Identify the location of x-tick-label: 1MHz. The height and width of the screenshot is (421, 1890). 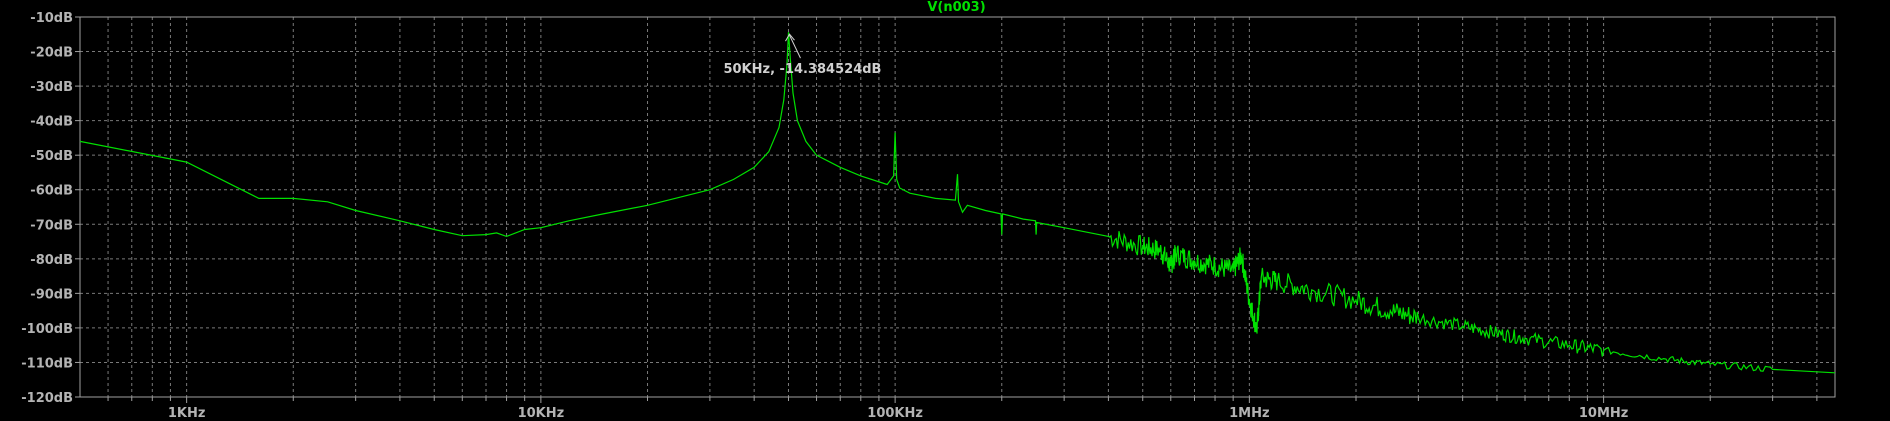
(1249, 413).